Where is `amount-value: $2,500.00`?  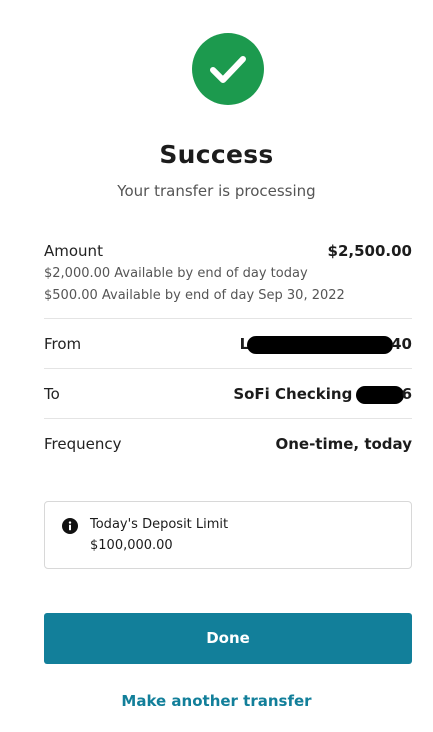
amount-value: $2,500.00 is located at coordinates (369, 251).